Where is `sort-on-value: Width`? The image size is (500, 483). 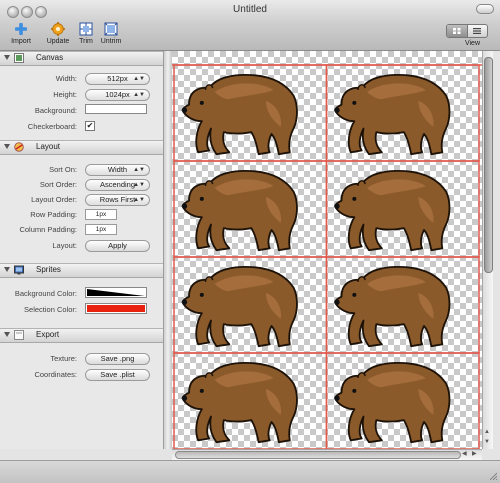
sort-on-value: Width is located at coordinates (117, 169).